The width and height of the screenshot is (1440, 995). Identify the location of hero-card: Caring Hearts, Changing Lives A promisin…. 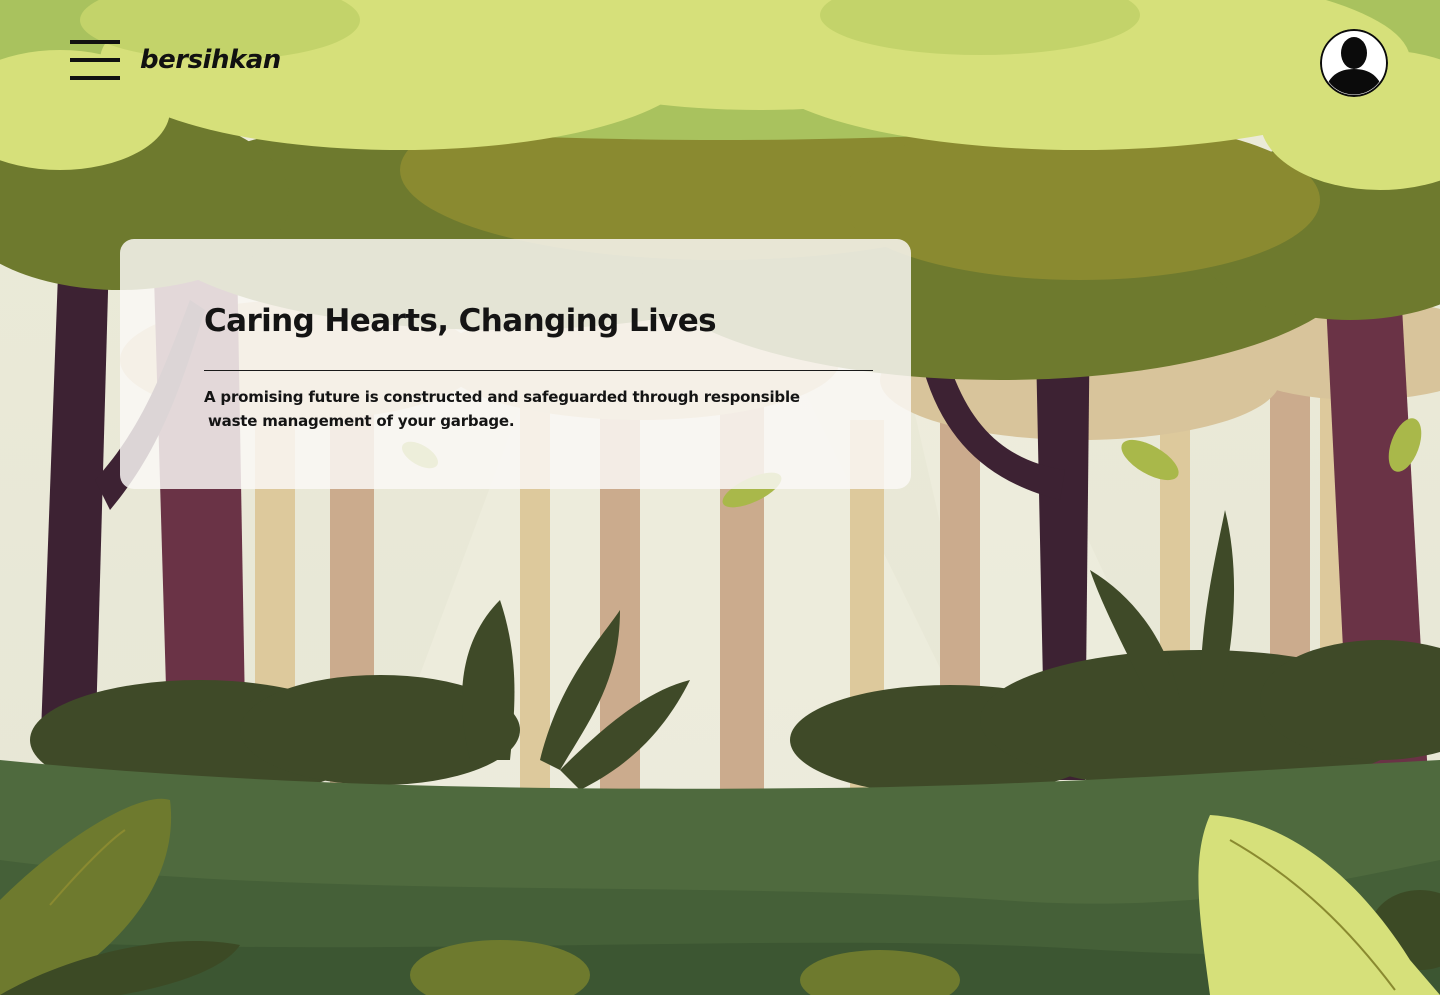
(515, 364).